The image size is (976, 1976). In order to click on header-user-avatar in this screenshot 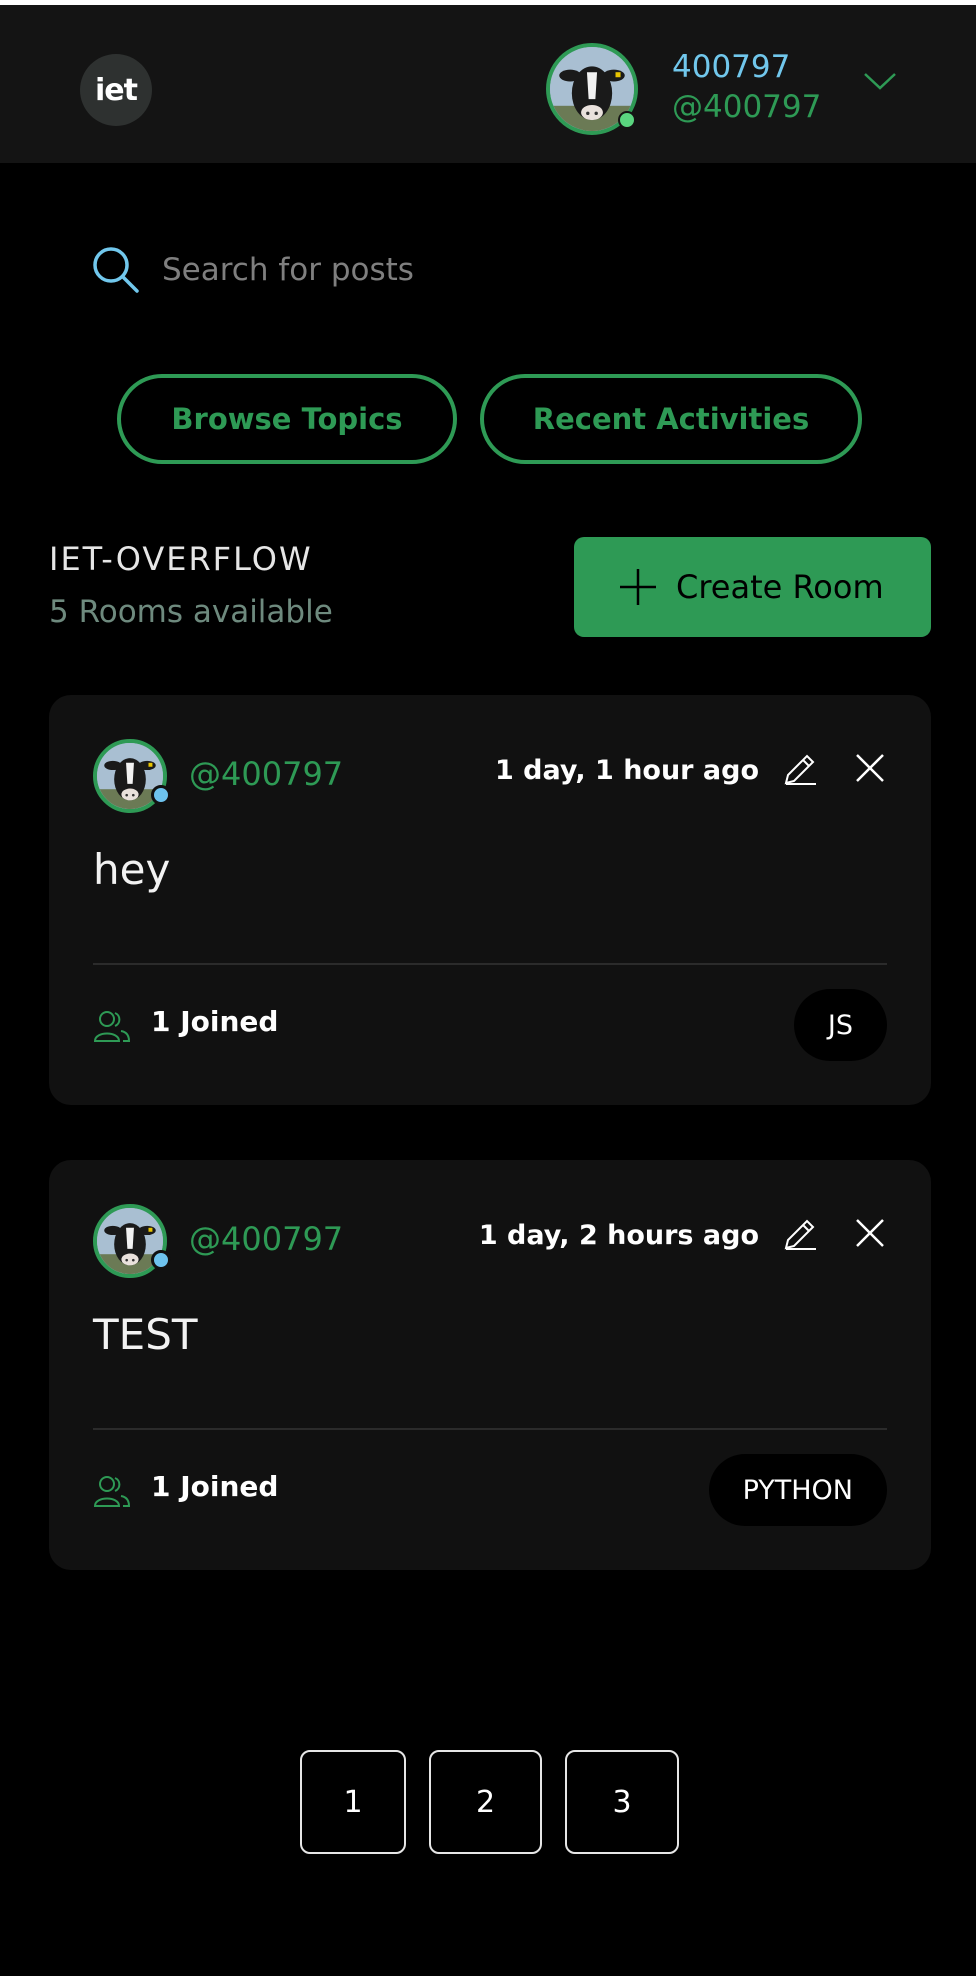, I will do `click(592, 89)`.